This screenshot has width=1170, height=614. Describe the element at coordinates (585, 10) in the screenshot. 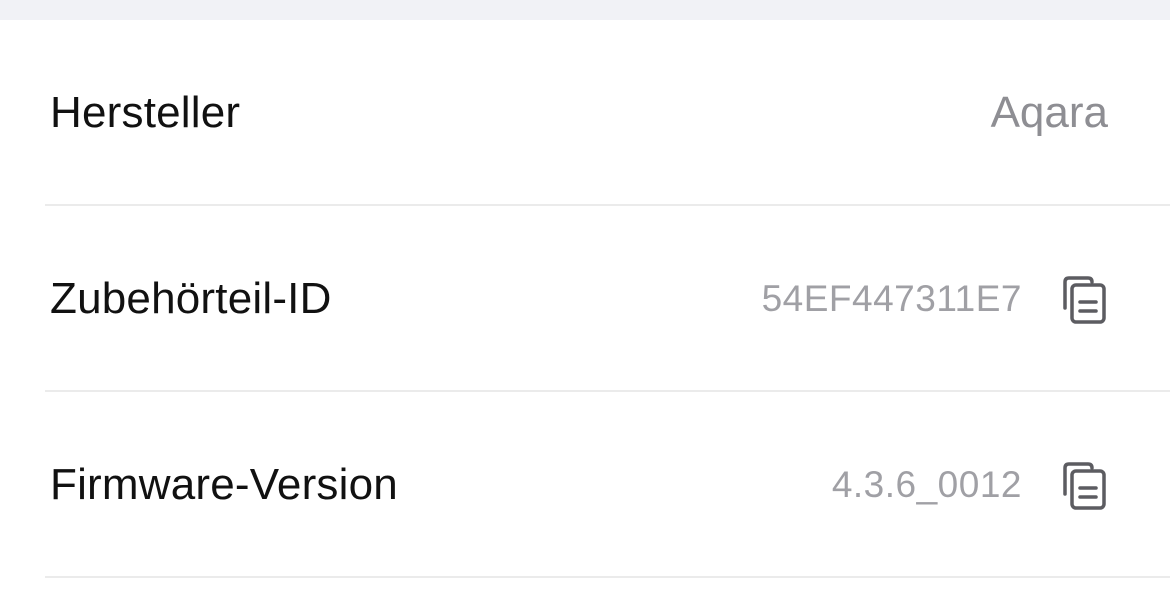

I see `top-background-band` at that location.